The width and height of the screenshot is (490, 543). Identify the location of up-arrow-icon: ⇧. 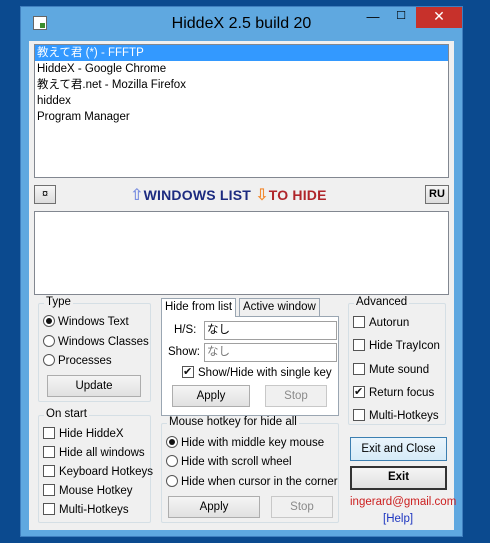
(137, 195).